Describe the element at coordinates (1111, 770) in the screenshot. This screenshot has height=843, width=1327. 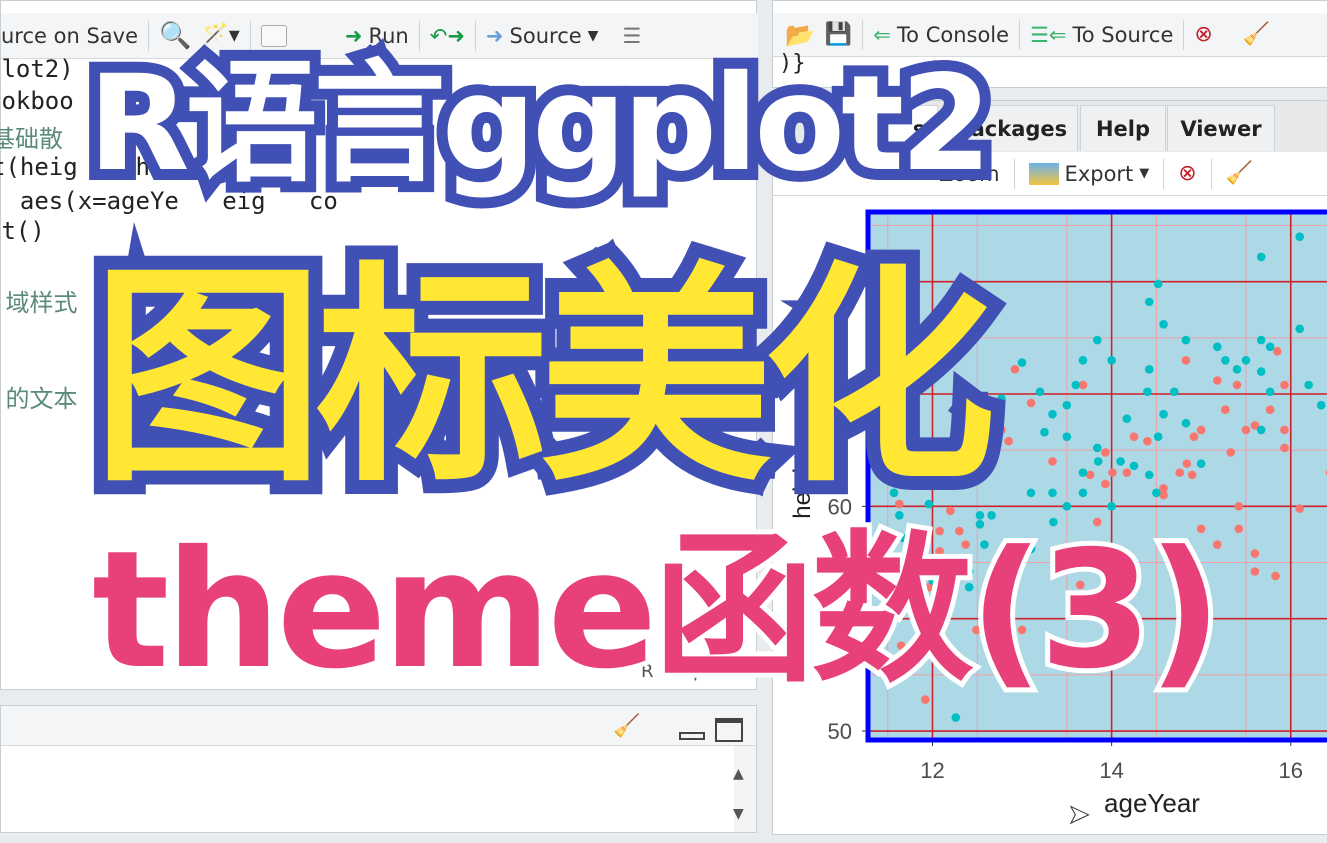
I see `x-tick-label: 14` at that location.